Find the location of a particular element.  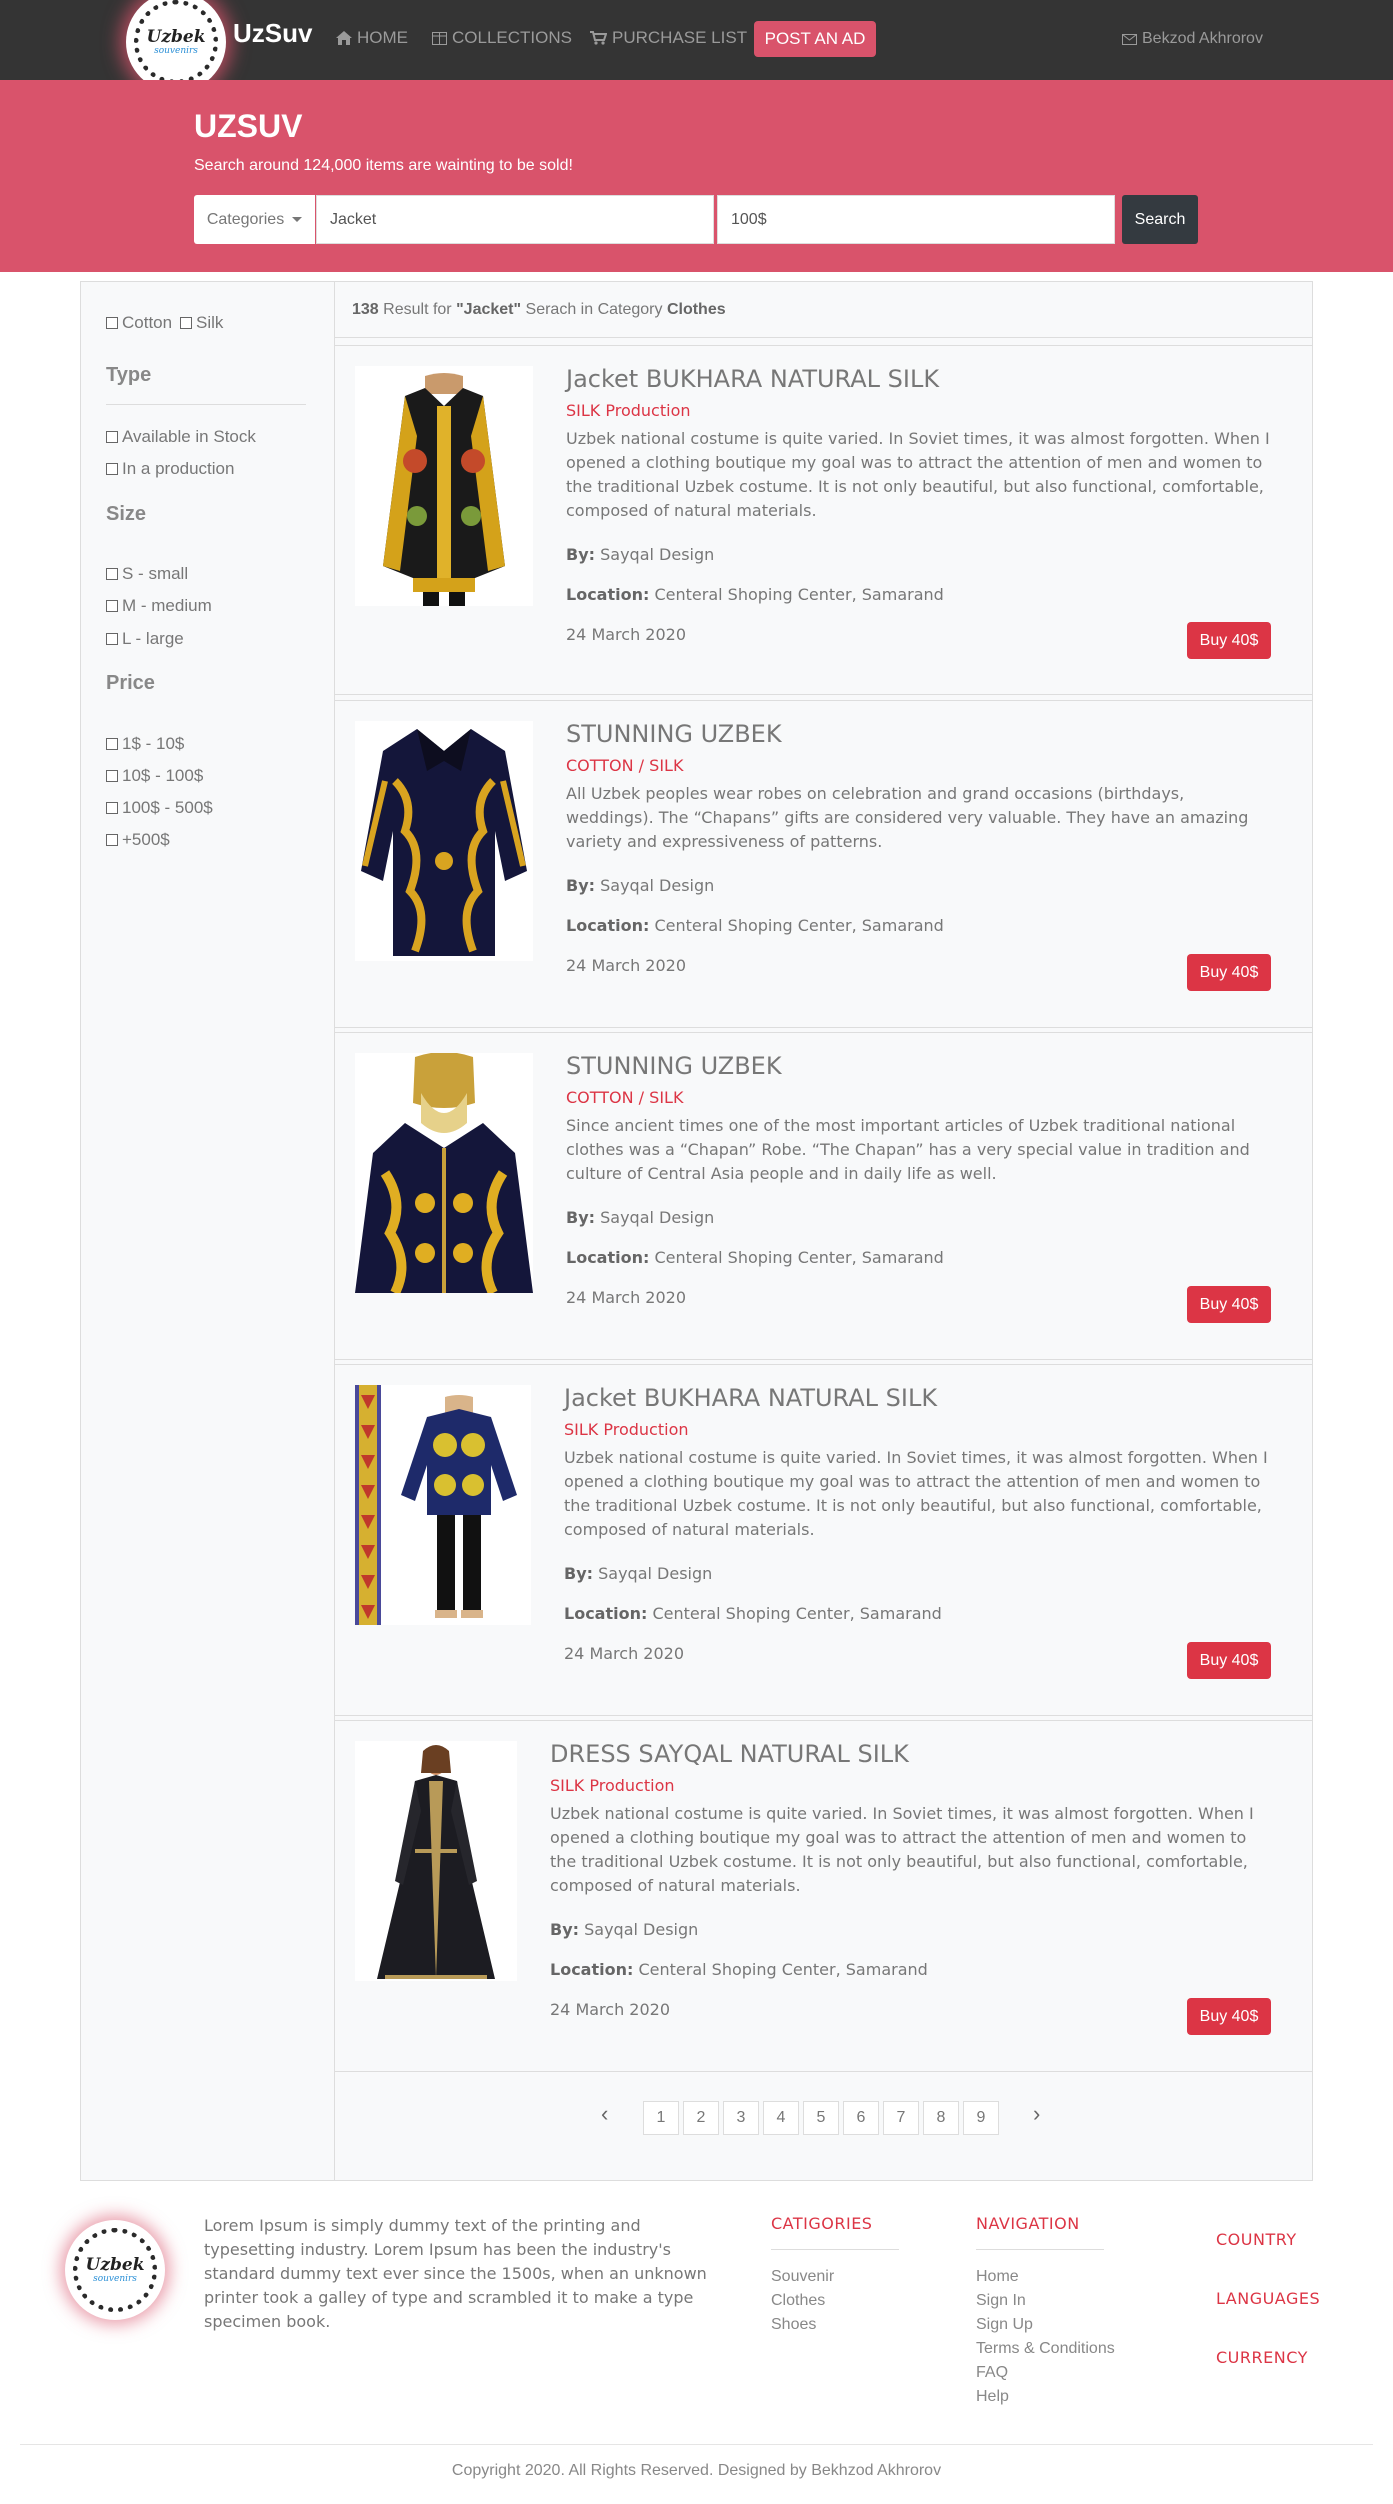

filter-label: Cotton is located at coordinates (147, 322).